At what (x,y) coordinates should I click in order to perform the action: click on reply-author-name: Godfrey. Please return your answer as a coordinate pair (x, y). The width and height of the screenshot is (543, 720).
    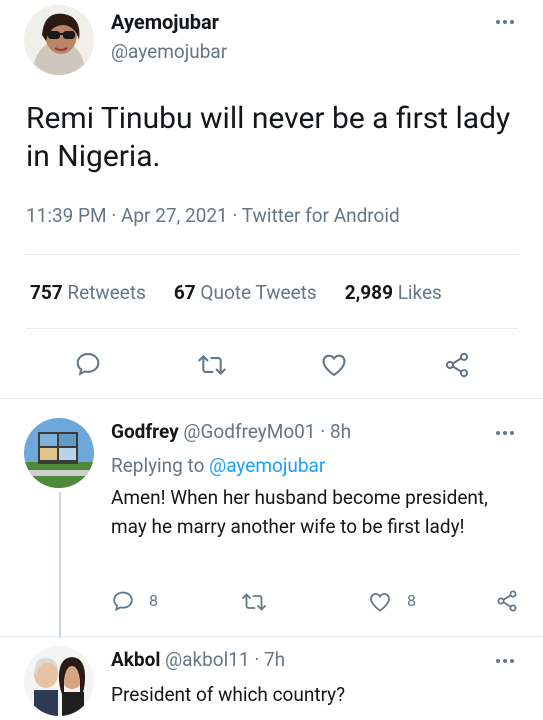
    Looking at the image, I should click on (145, 431).